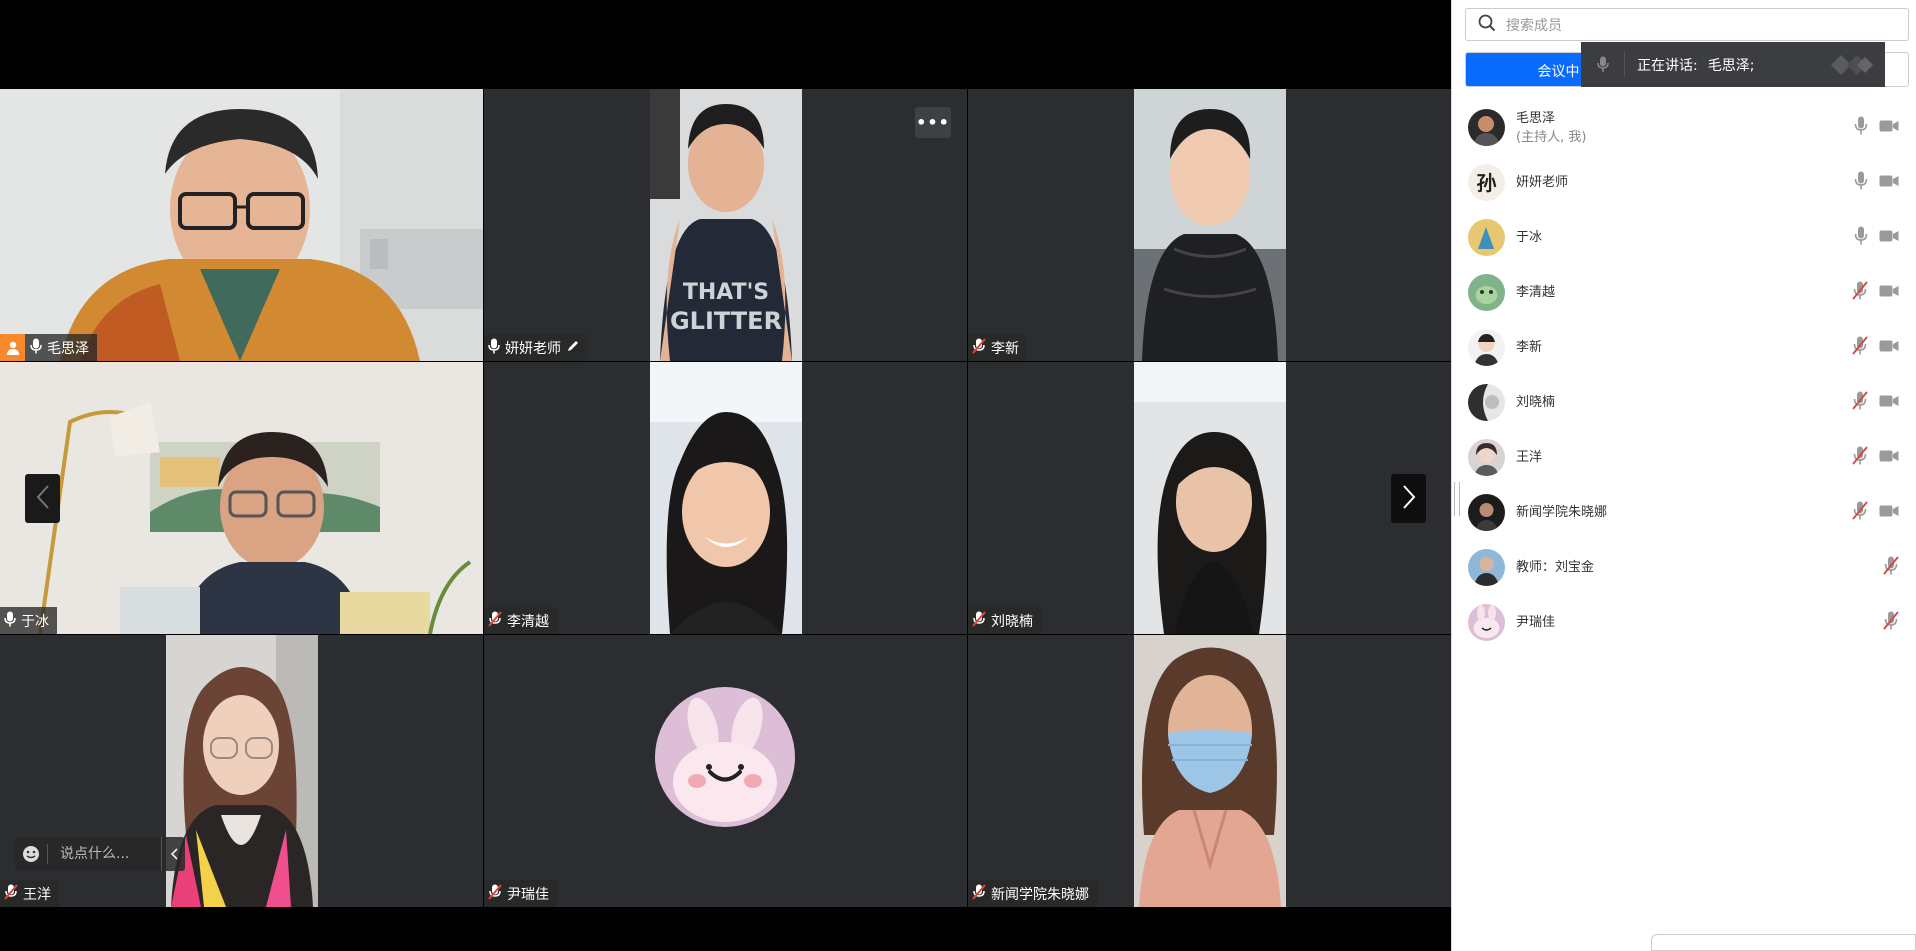  Describe the element at coordinates (1684, 292) in the screenshot. I see `participant-row: 李清越` at that location.